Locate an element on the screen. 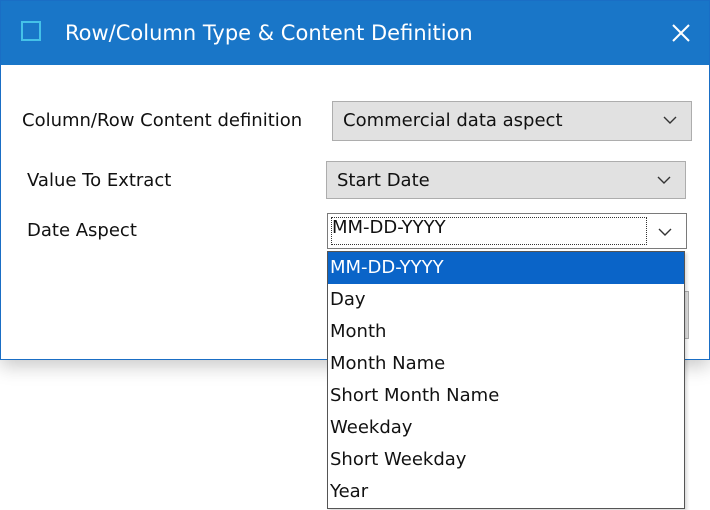 The height and width of the screenshot is (510, 710). value-to-extract-select: Start Date is located at coordinates (506, 180).